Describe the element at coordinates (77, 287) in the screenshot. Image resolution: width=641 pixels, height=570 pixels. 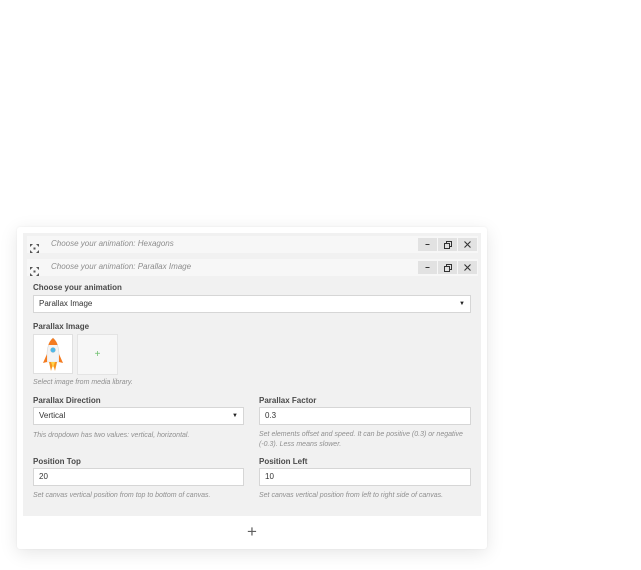
I see `animation-select-label: Choose your animation` at that location.